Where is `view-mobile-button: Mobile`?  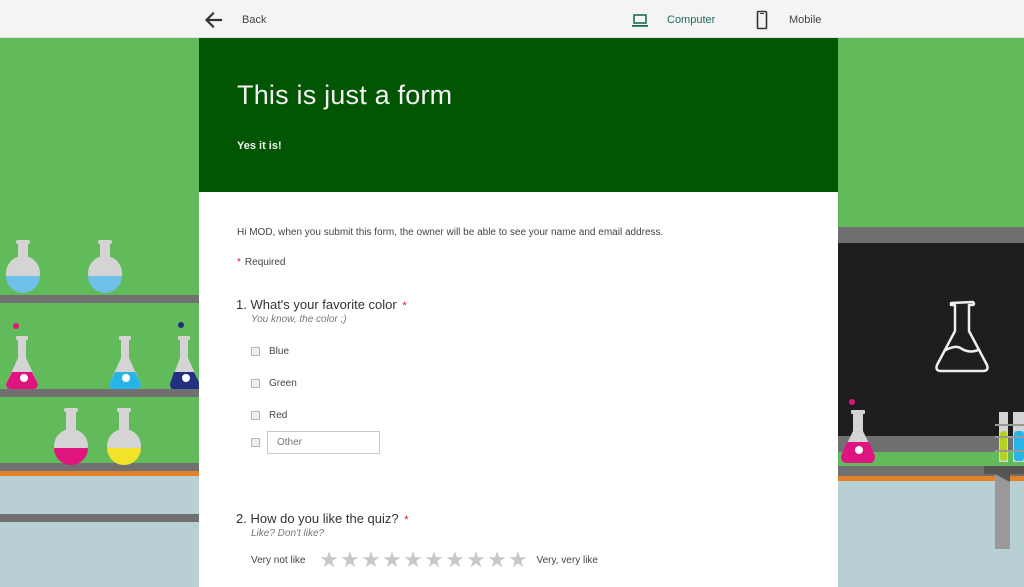 view-mobile-button: Mobile is located at coordinates (786, 20).